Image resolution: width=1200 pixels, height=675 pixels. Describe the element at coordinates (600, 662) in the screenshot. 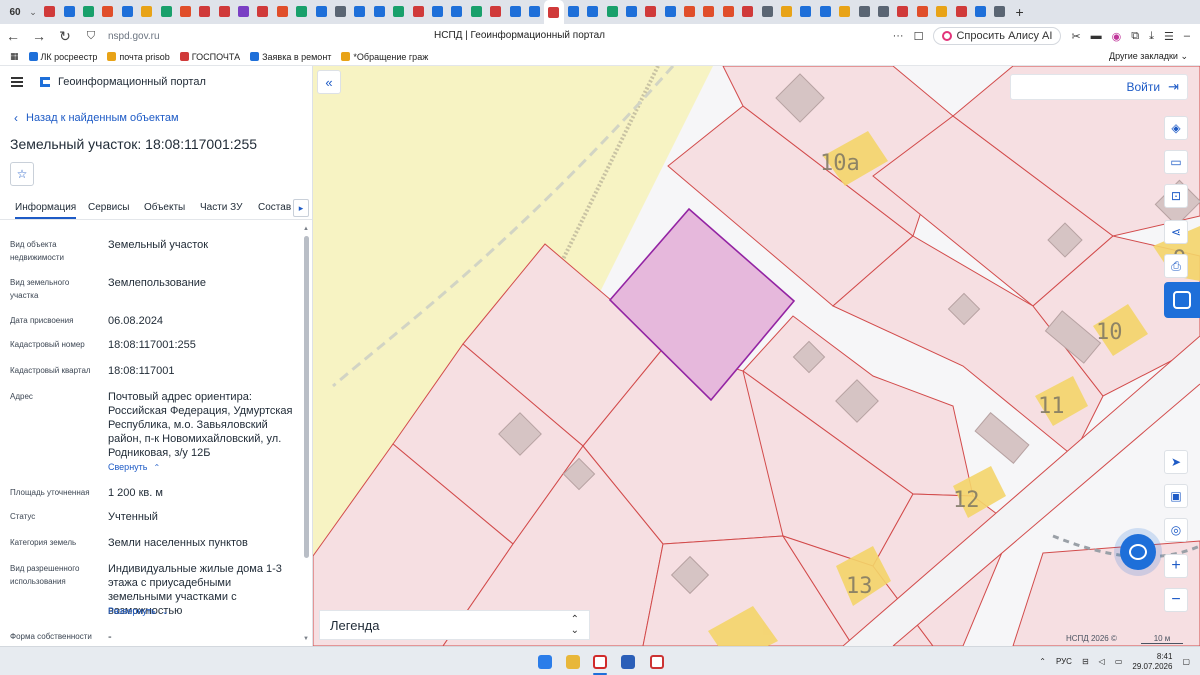

I see `yandex-browser-icon` at that location.